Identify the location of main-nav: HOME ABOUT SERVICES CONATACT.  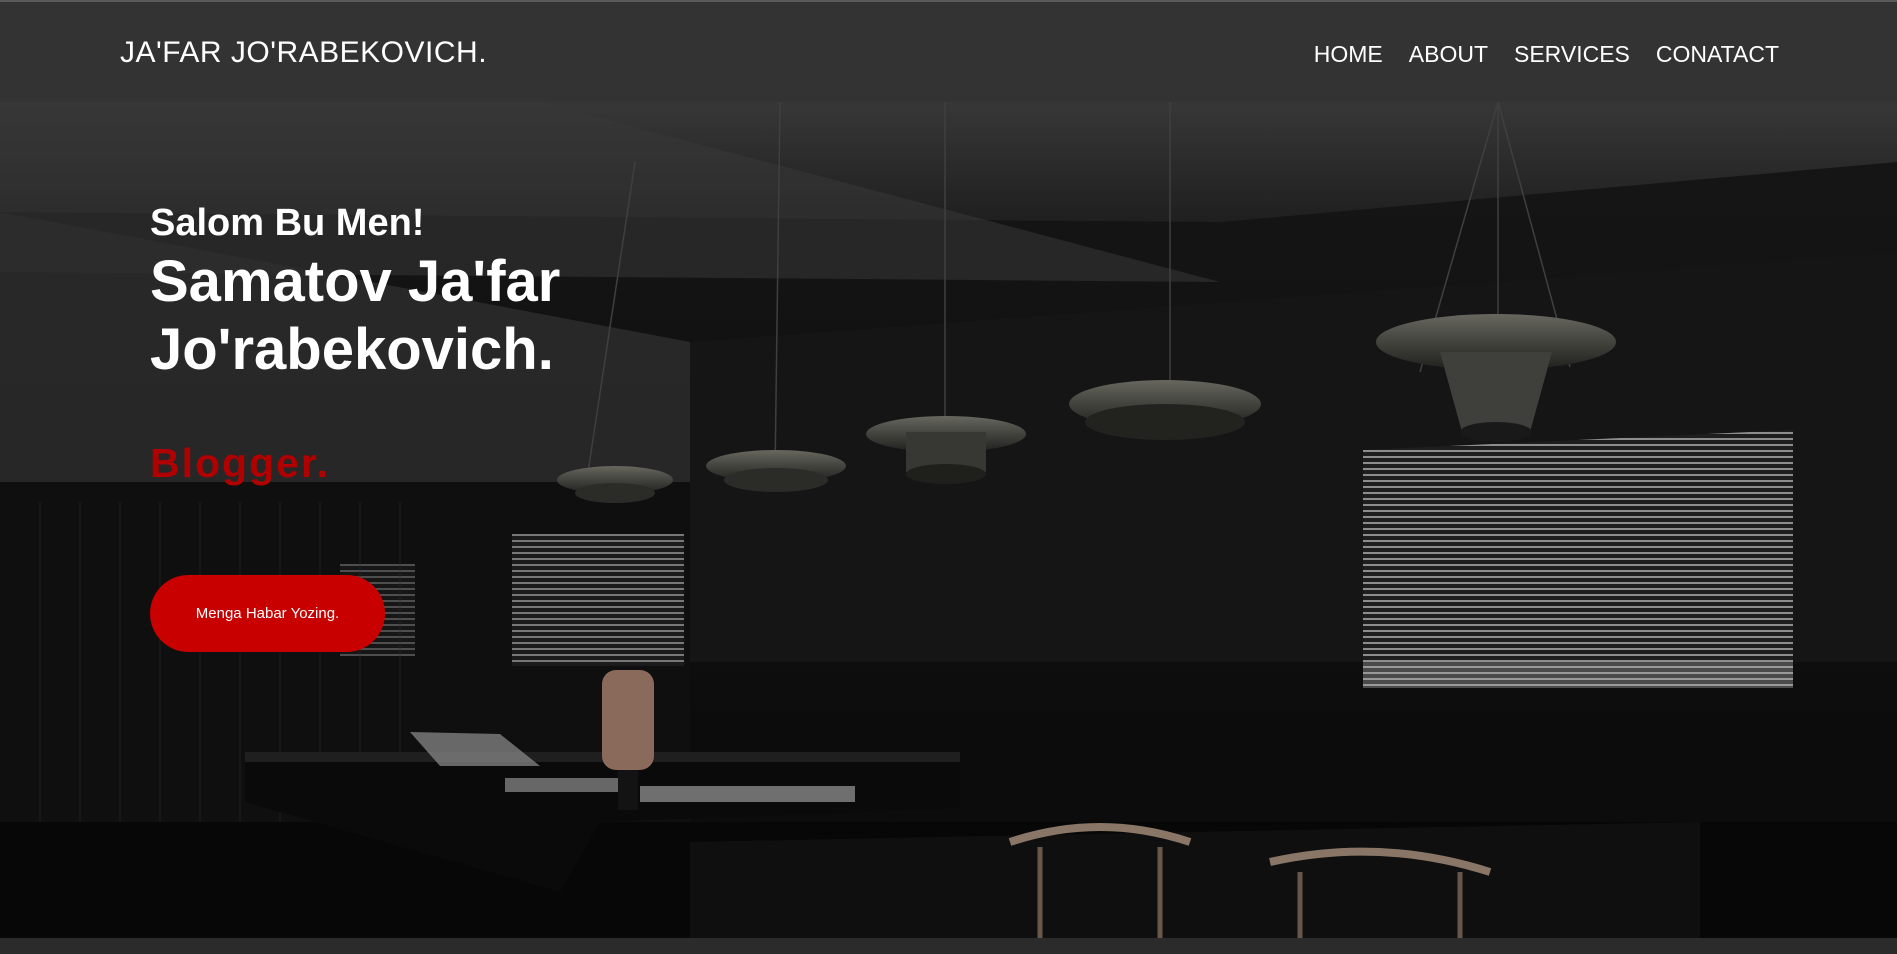
(1533, 54).